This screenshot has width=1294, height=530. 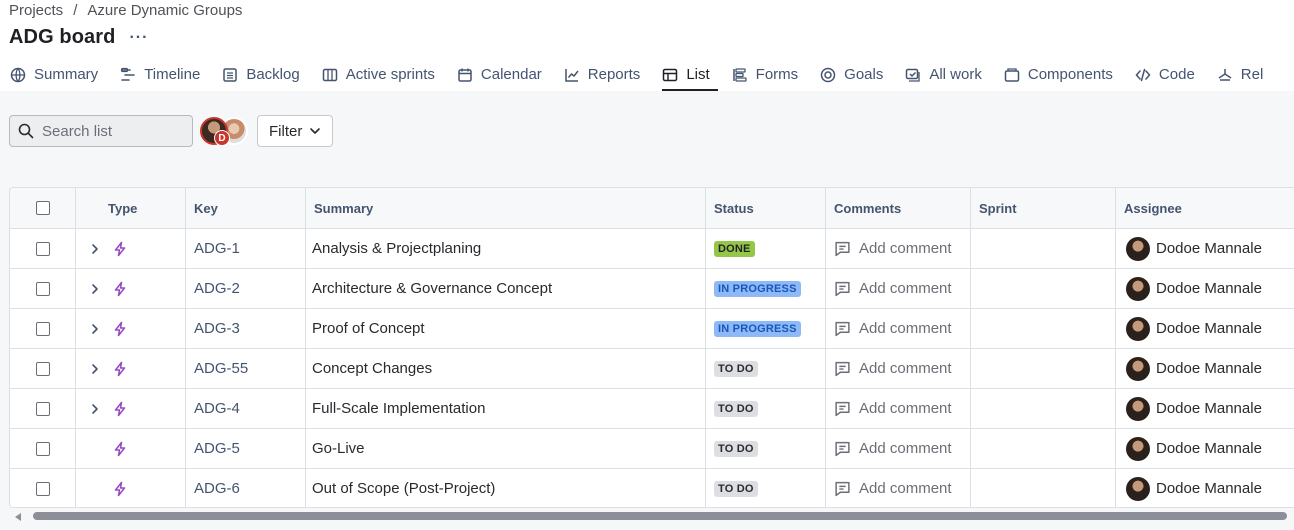 What do you see at coordinates (261, 74) in the screenshot?
I see `tab-backlog: Backlog` at bounding box center [261, 74].